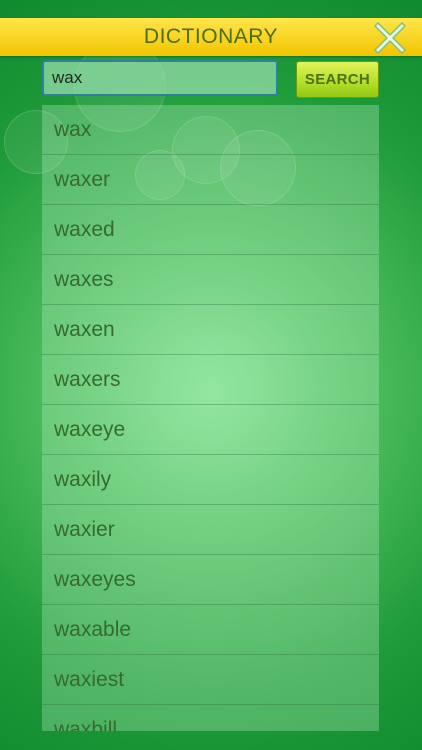 This screenshot has height=750, width=422. I want to click on list-item: wax, so click(210, 130).